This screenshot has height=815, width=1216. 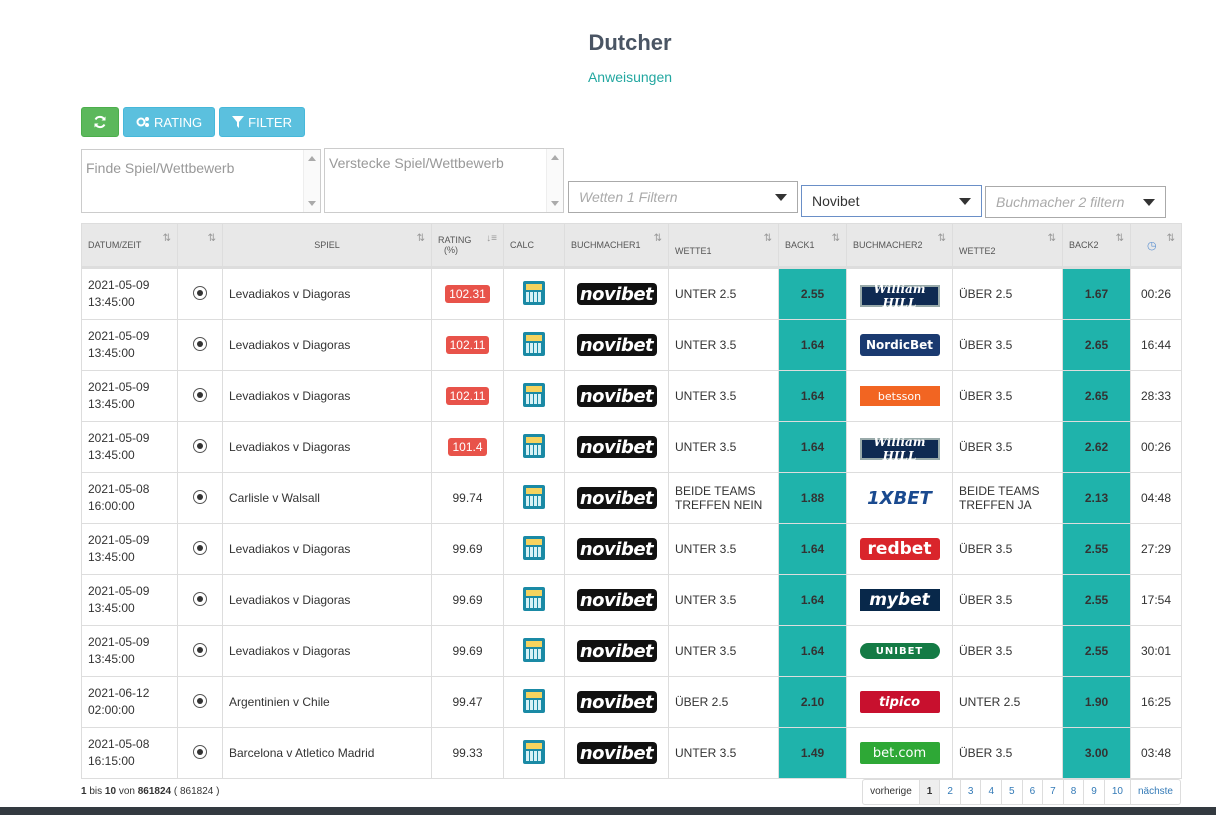 I want to click on pagination-page-button: 2, so click(x=949, y=792).